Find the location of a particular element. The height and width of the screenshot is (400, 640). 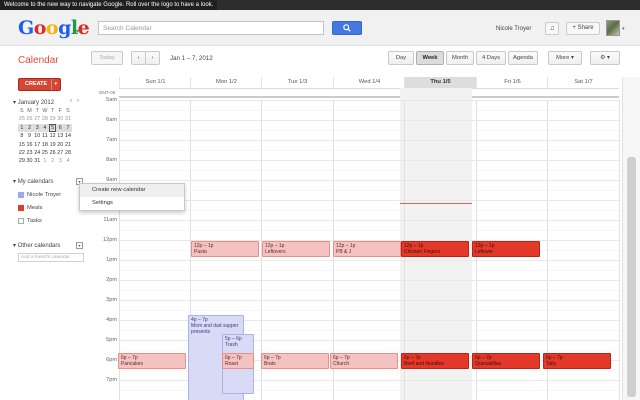

view-4days-button: 4 Days is located at coordinates (491, 58).